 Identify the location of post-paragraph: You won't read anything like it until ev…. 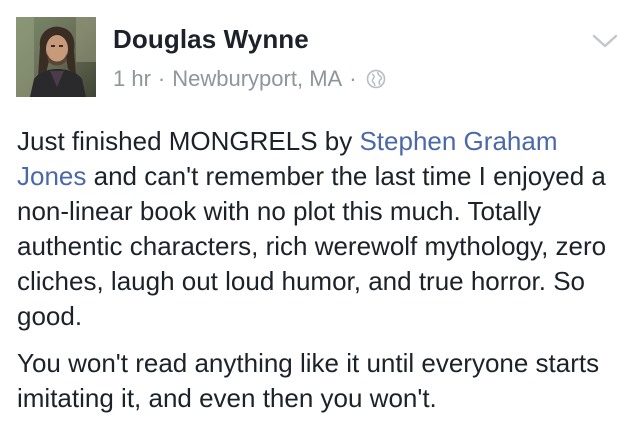
(308, 380).